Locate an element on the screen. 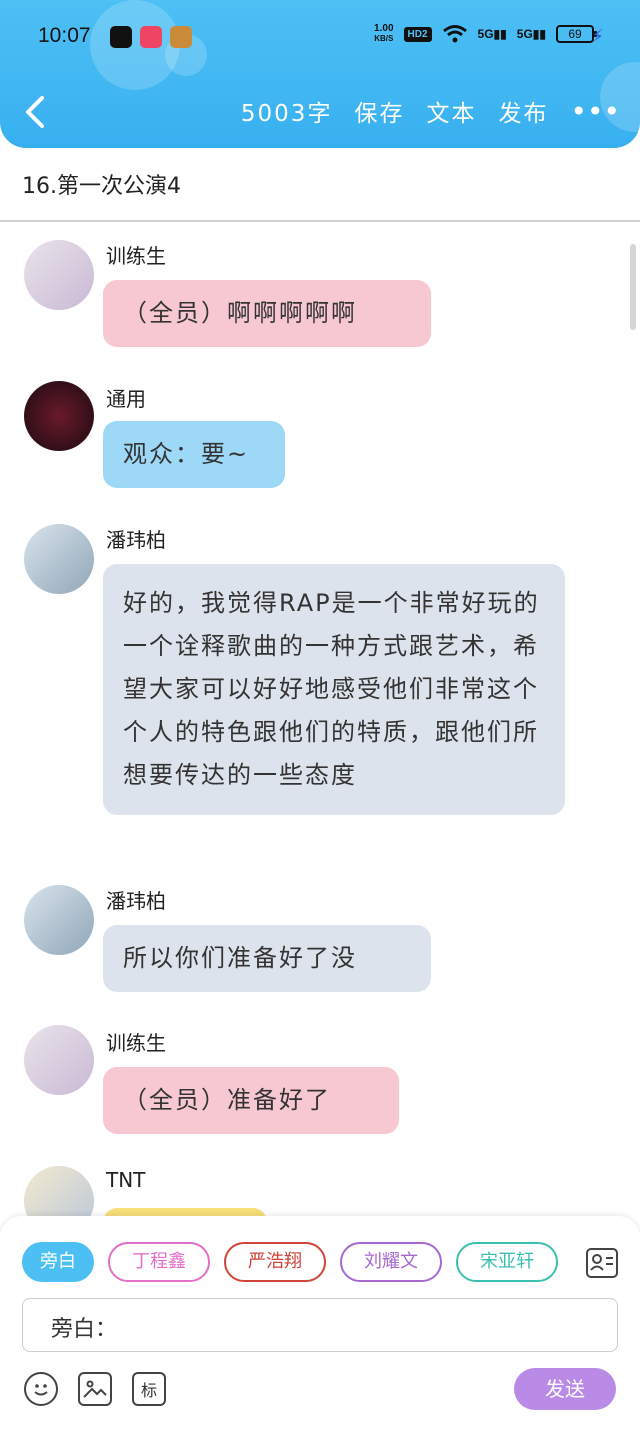  contact-card-icon is located at coordinates (602, 1263).